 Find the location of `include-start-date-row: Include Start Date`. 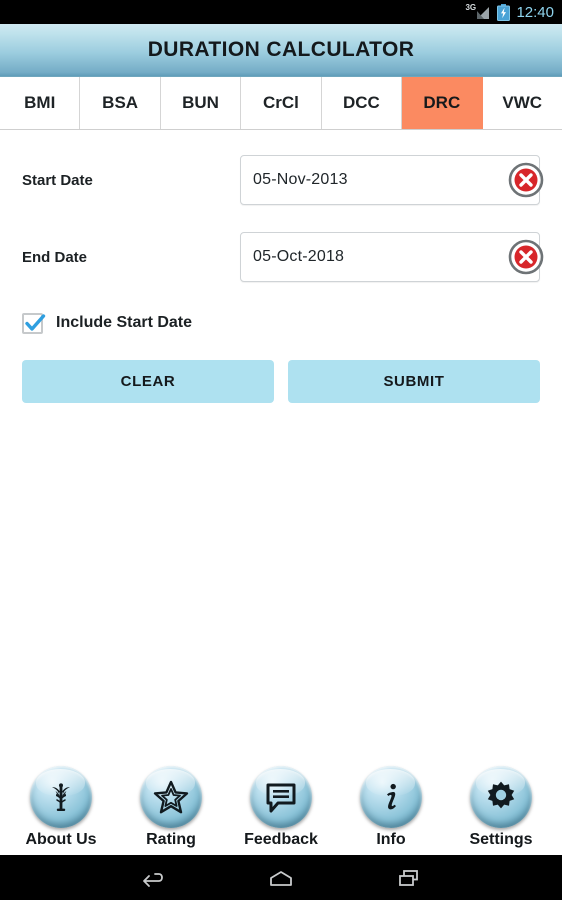

include-start-date-row: Include Start Date is located at coordinates (281, 323).